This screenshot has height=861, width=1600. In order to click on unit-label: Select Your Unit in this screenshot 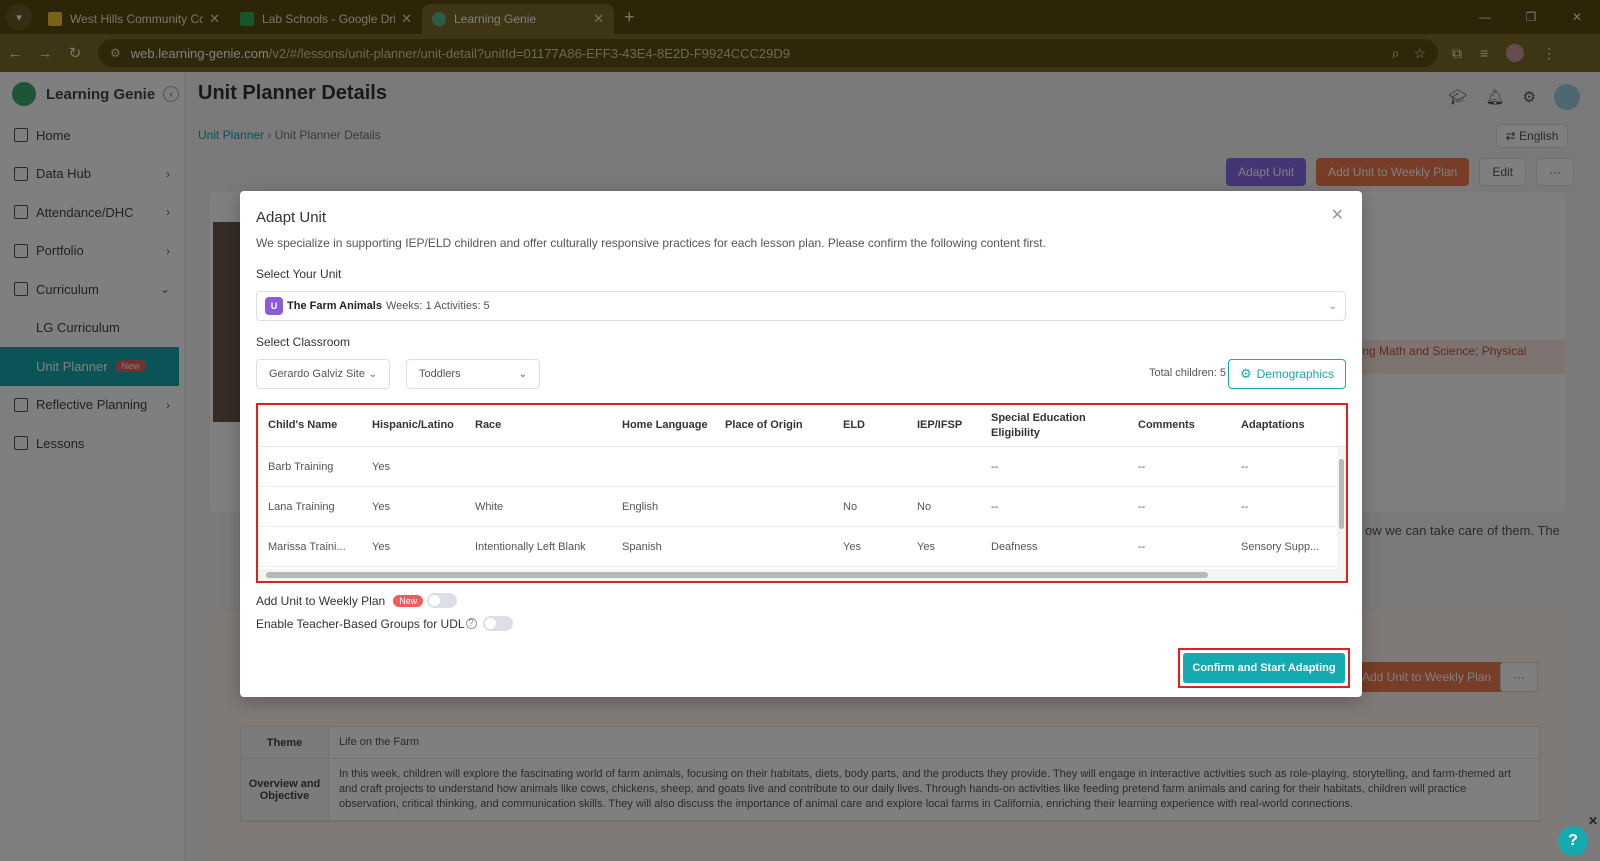, I will do `click(299, 274)`.